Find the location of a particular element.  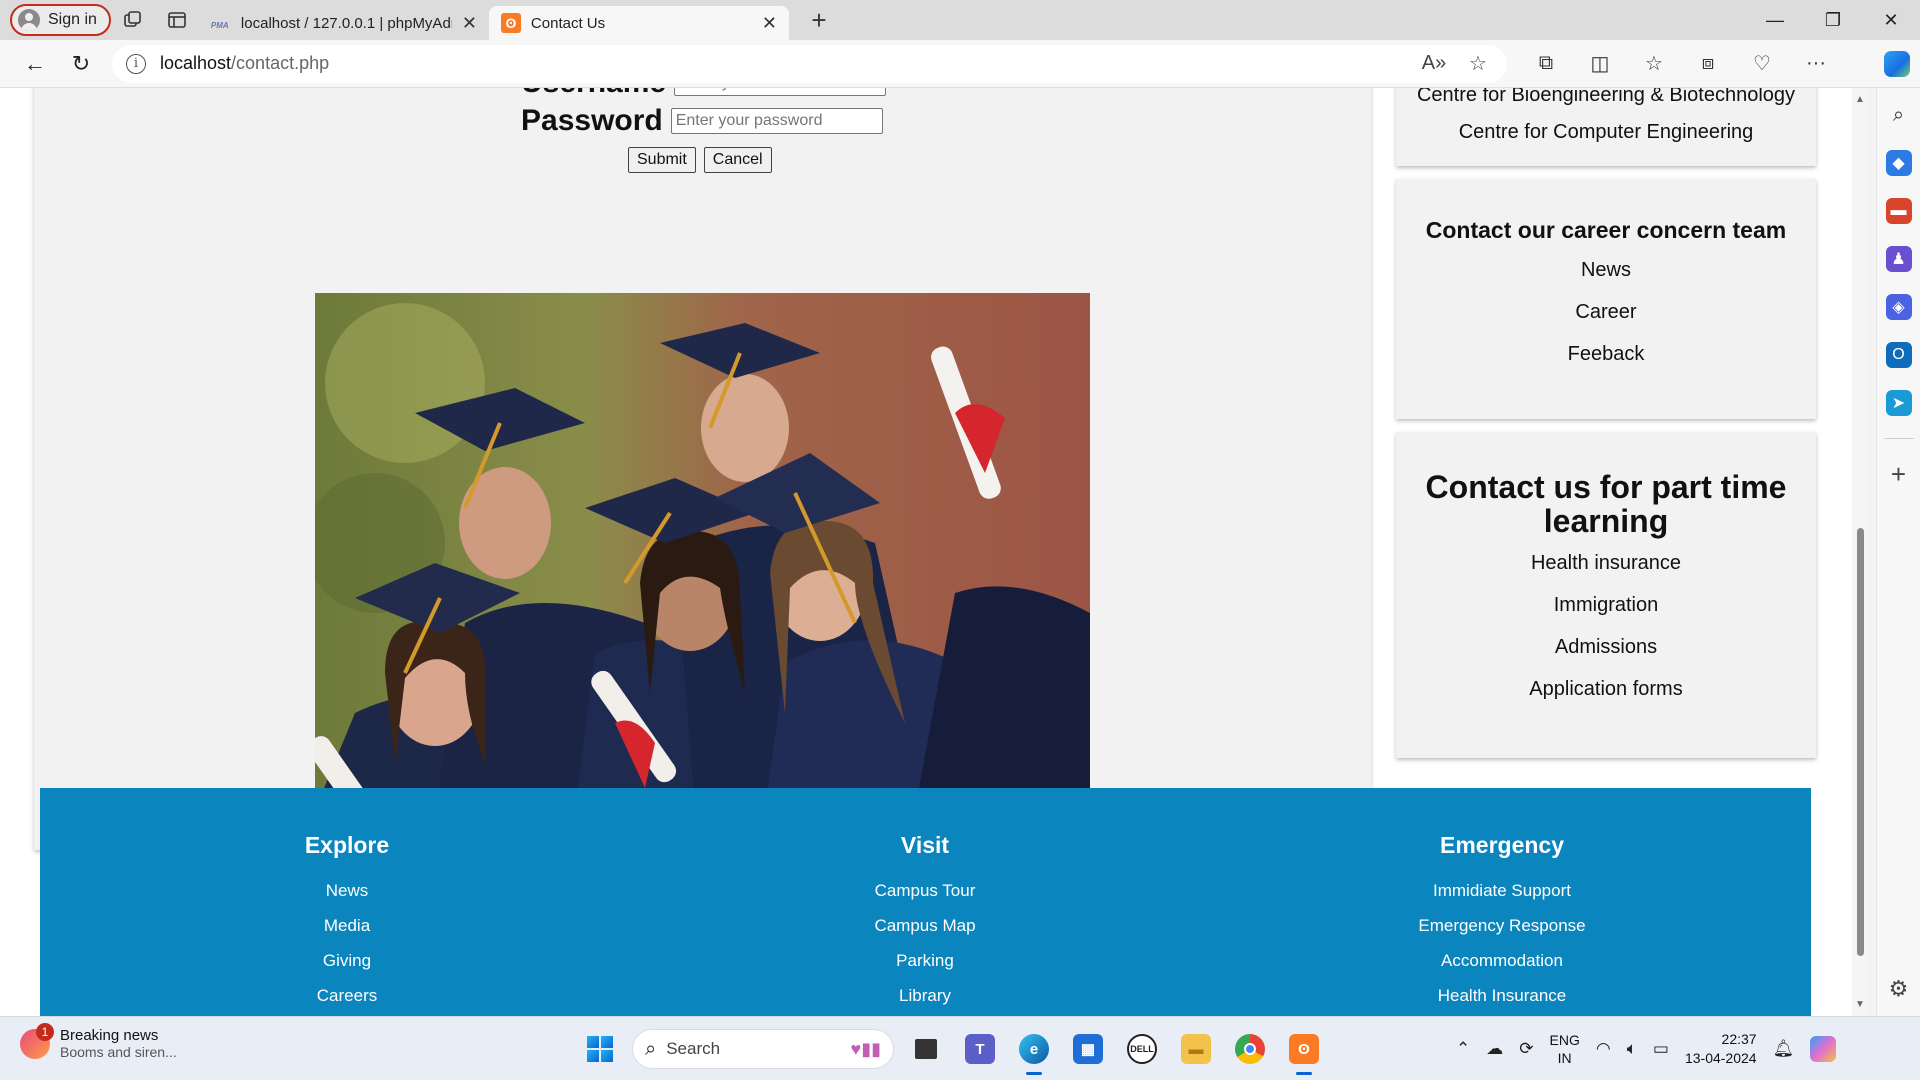

clock: 22:37 13-04-2024 is located at coordinates (1721, 1049).